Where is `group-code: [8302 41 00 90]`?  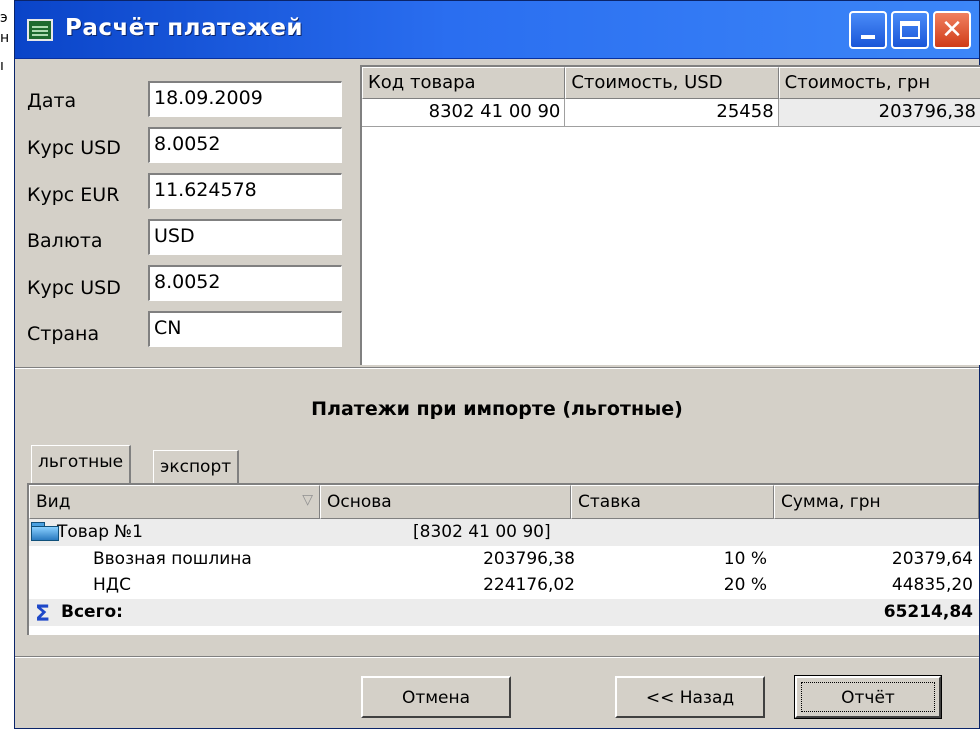
group-code: [8302 41 00 90] is located at coordinates (482, 532).